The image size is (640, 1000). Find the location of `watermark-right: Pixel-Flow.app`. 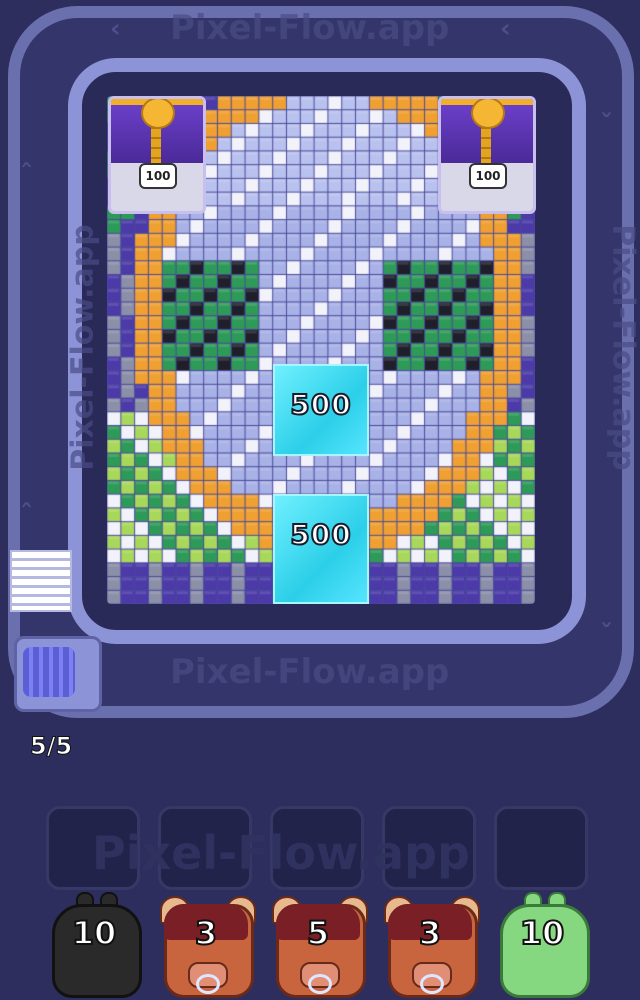

watermark-right: Pixel-Flow.app is located at coordinates (622, 347).